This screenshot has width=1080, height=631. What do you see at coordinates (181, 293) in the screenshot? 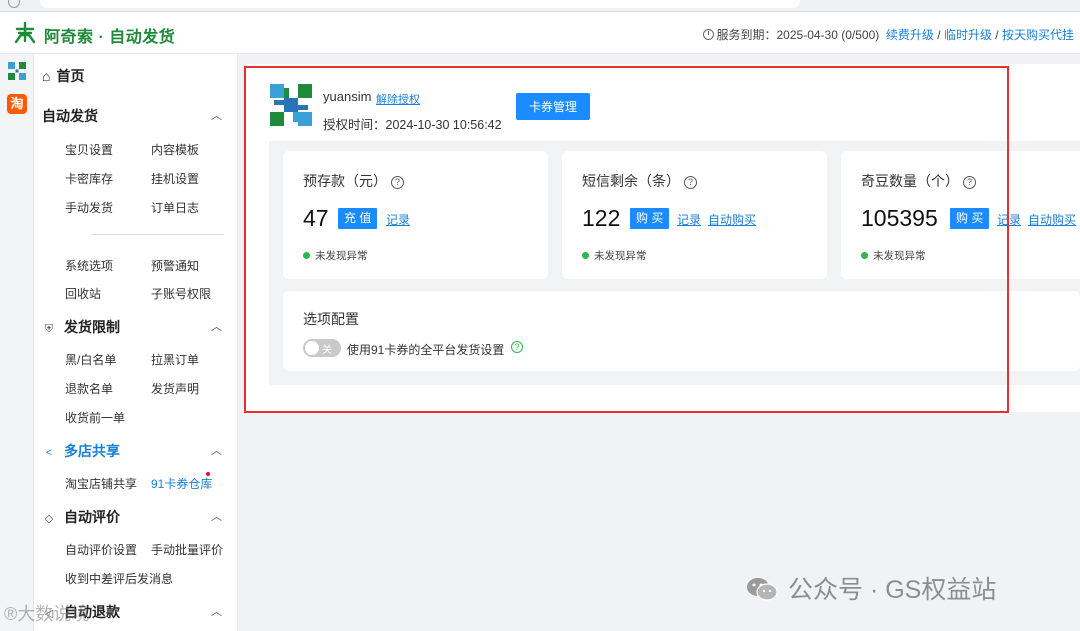
I see `sidebar-item-subaccount-perms: 子账号权限` at bounding box center [181, 293].